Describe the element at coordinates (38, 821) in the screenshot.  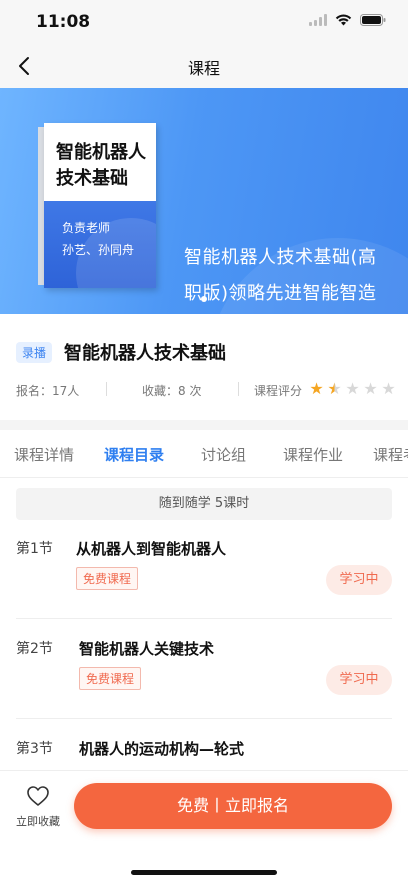
I see `favorite-label: 立即收藏` at that location.